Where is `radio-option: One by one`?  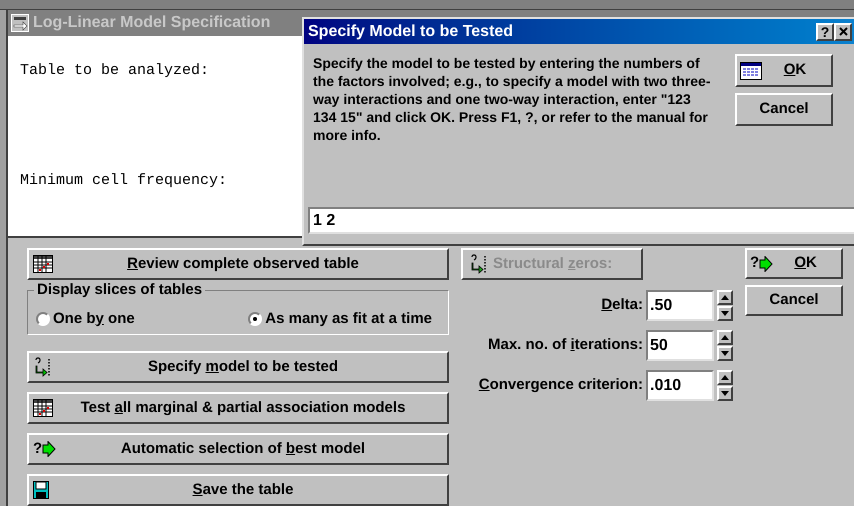 radio-option: One by one is located at coordinates (105, 319).